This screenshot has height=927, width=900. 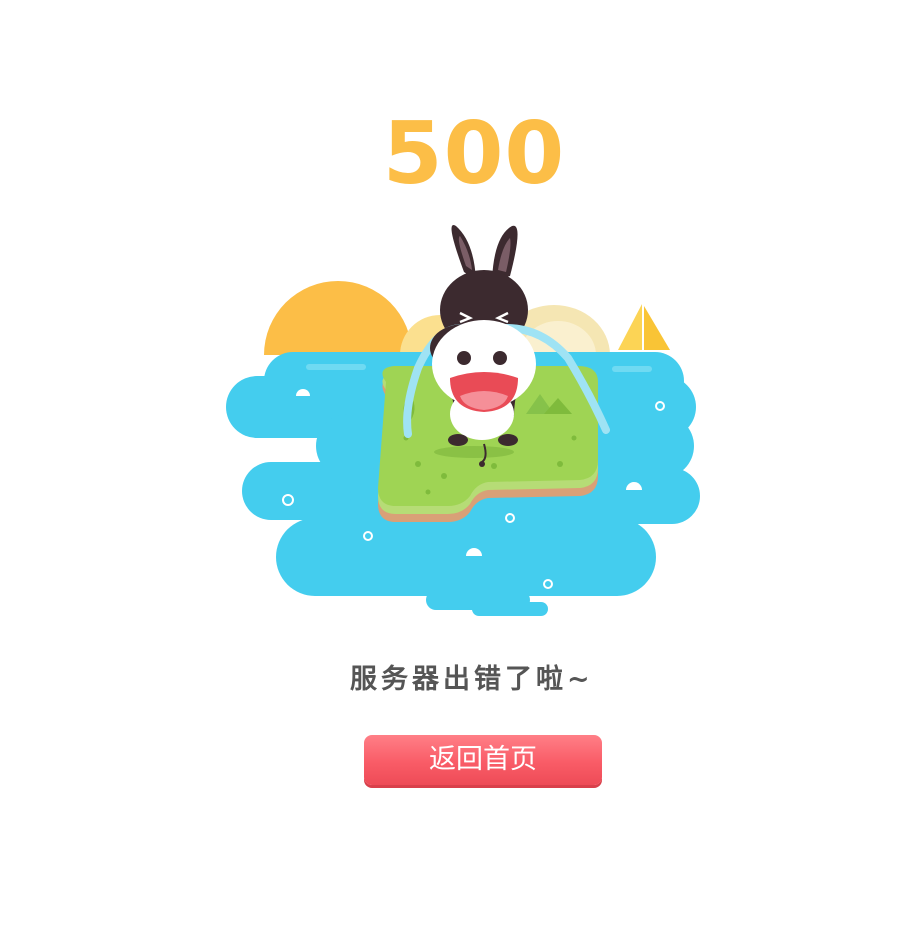 What do you see at coordinates (338, 318) in the screenshot?
I see `sun-icon` at bounding box center [338, 318].